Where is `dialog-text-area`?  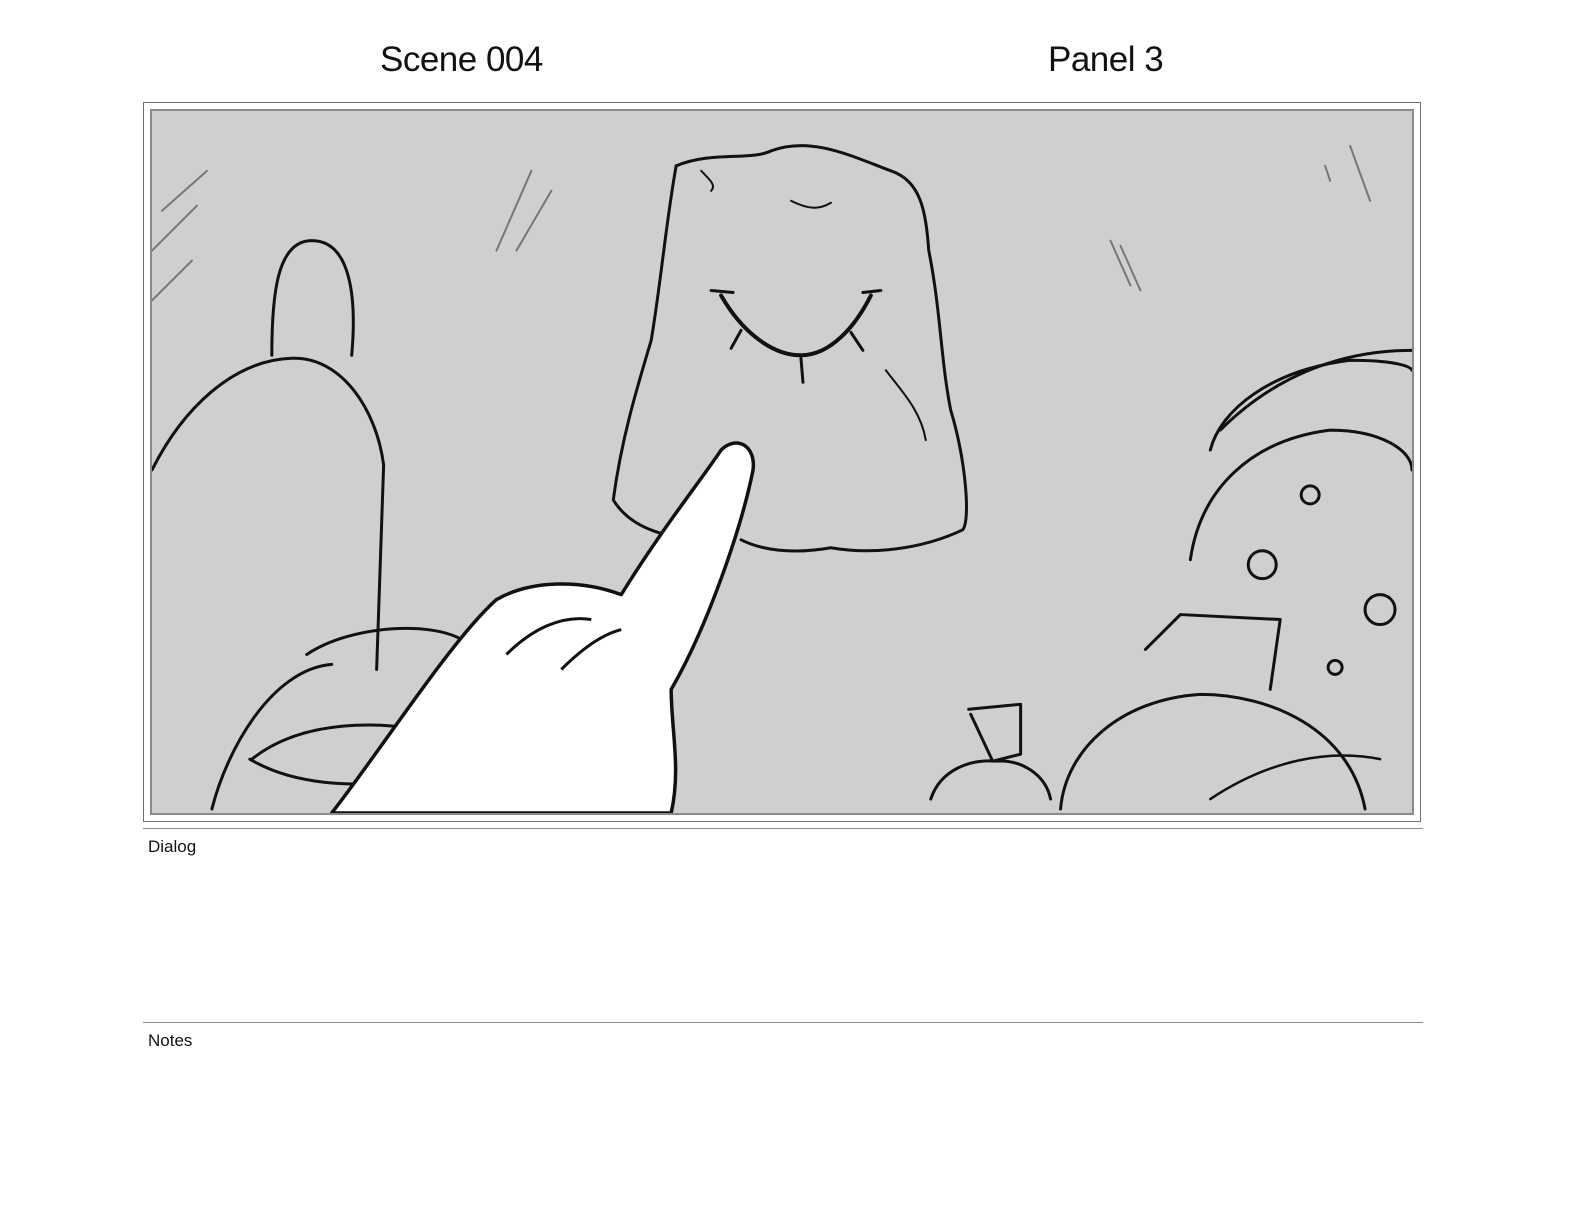
dialog-text-area is located at coordinates (783, 937).